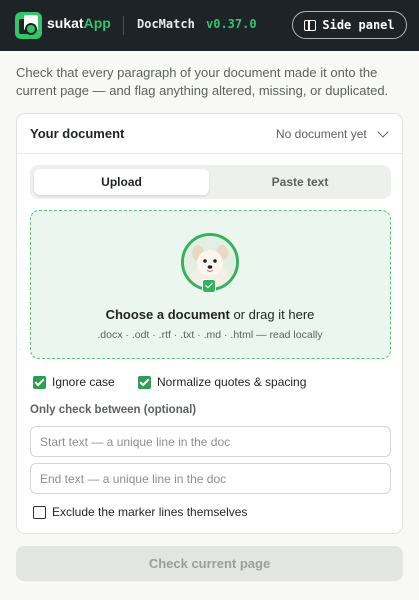 This screenshot has width=419, height=600. I want to click on top-bar: sukatApp DocMatch v0.37.0 Side panel, so click(209, 25).